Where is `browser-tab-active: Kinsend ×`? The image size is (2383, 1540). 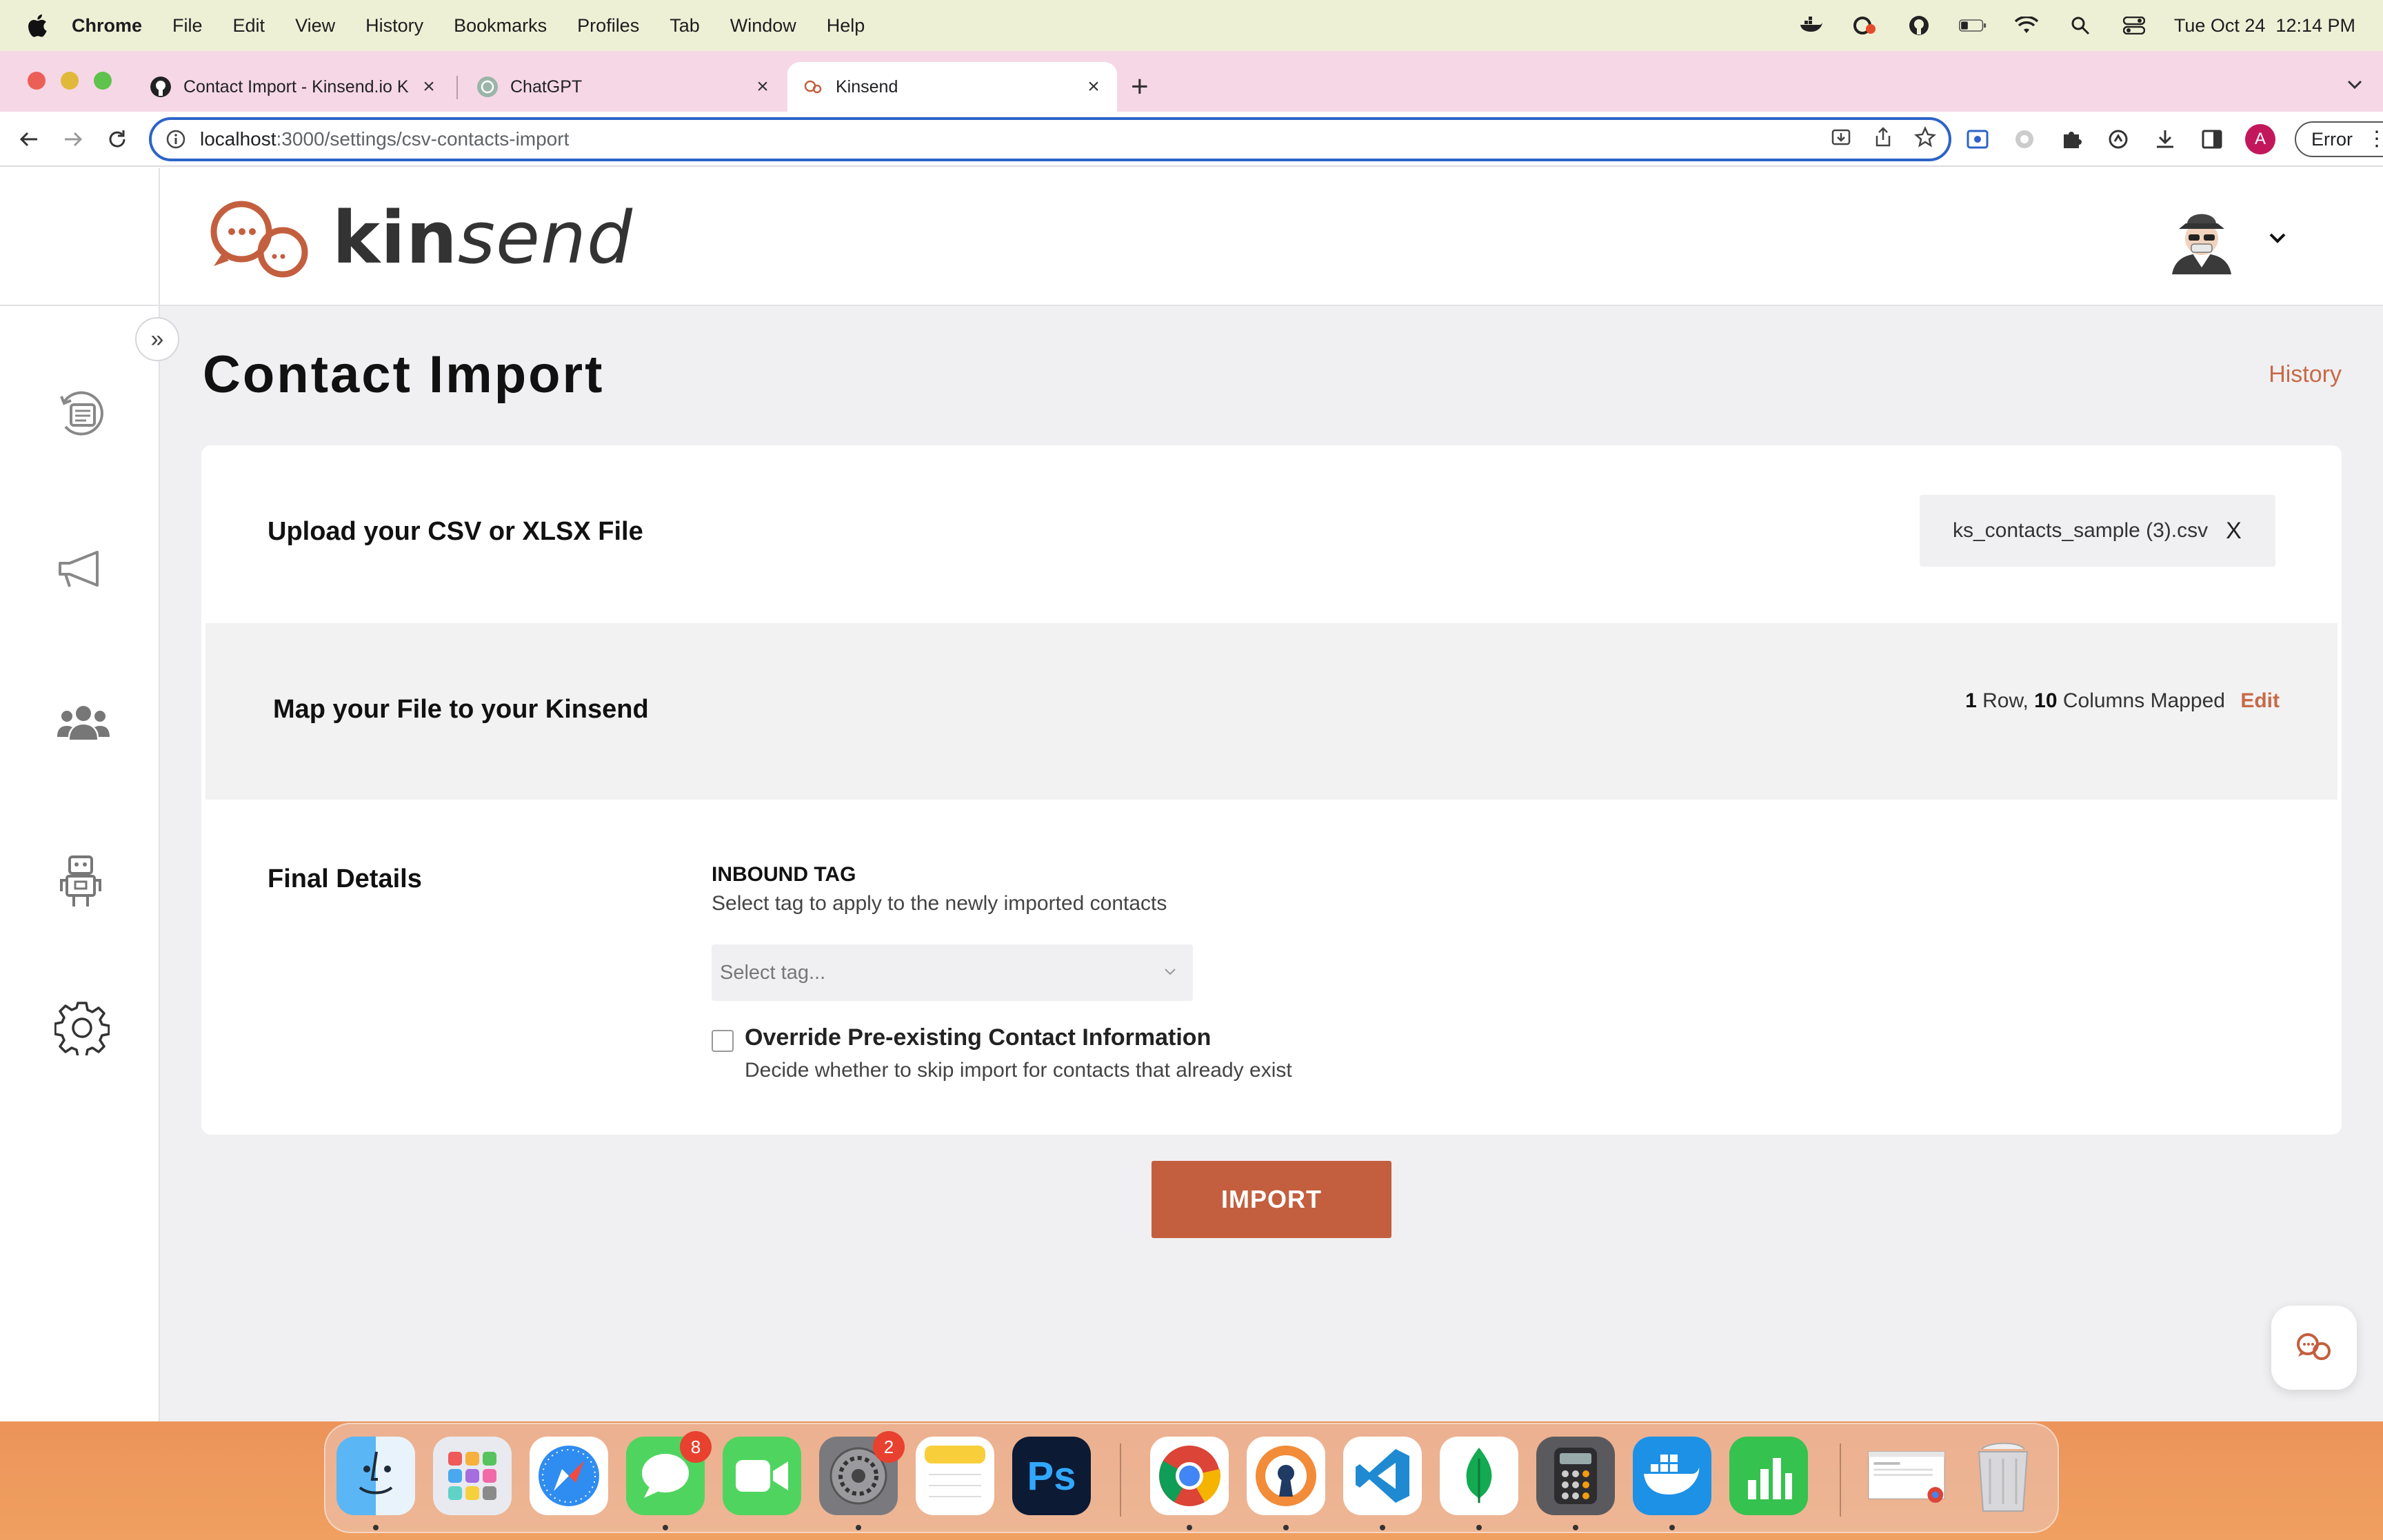 browser-tab-active: Kinsend × is located at coordinates (952, 87).